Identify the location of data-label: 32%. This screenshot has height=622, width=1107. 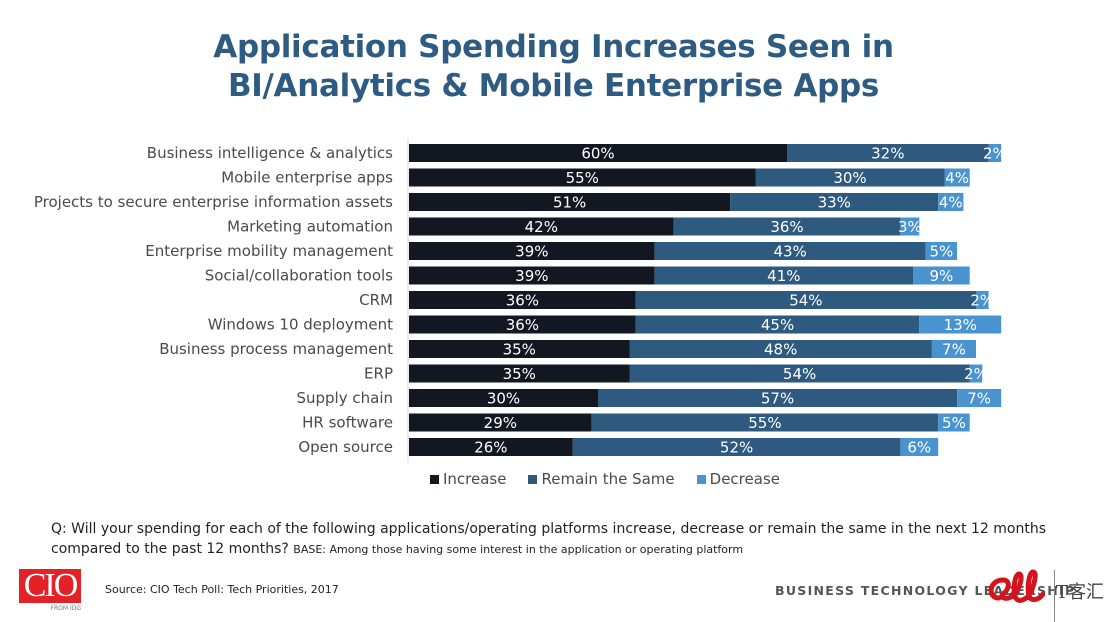
(887, 154).